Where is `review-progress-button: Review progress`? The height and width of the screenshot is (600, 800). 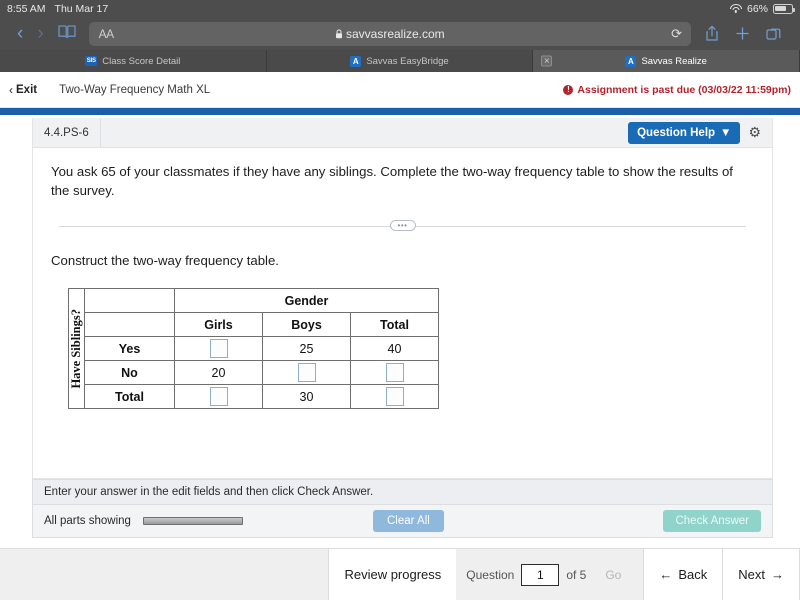
review-progress-button: Review progress is located at coordinates (392, 574).